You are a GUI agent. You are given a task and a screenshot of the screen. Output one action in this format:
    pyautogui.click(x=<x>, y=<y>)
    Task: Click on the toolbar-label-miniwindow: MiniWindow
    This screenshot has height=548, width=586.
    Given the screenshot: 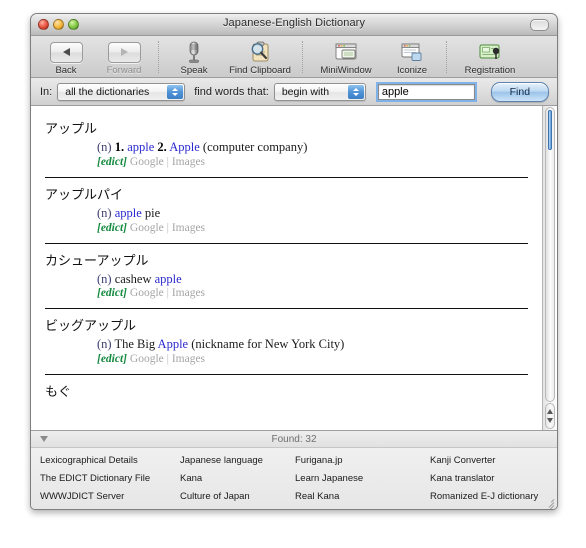 What is the action you would take?
    pyautogui.click(x=346, y=70)
    